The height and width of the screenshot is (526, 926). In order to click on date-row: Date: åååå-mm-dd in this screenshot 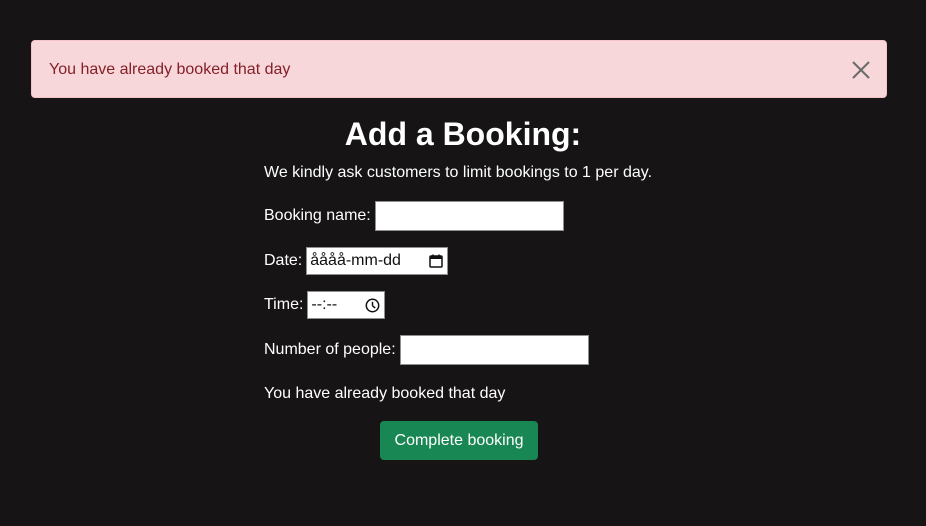, I will do `click(356, 261)`.